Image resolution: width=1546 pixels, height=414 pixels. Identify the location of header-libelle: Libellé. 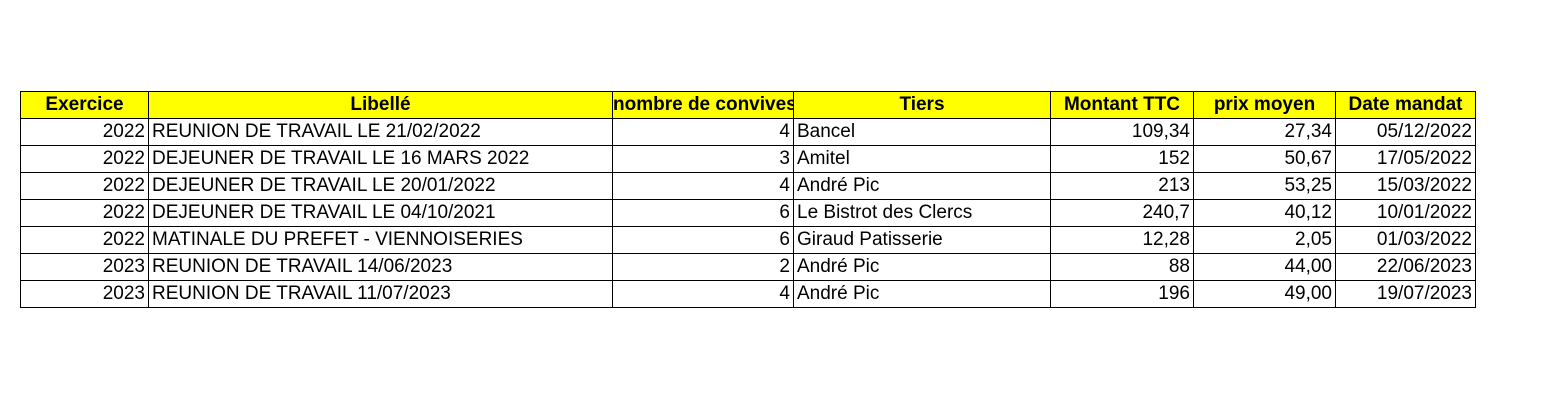
(380, 105).